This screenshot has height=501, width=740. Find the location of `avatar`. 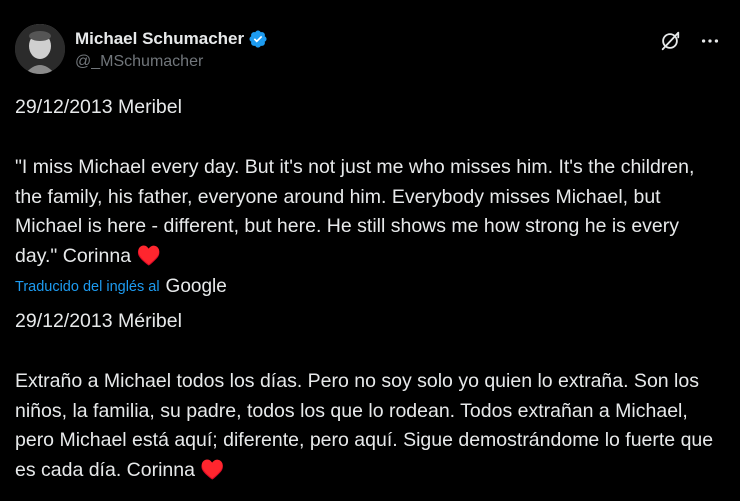

avatar is located at coordinates (40, 49).